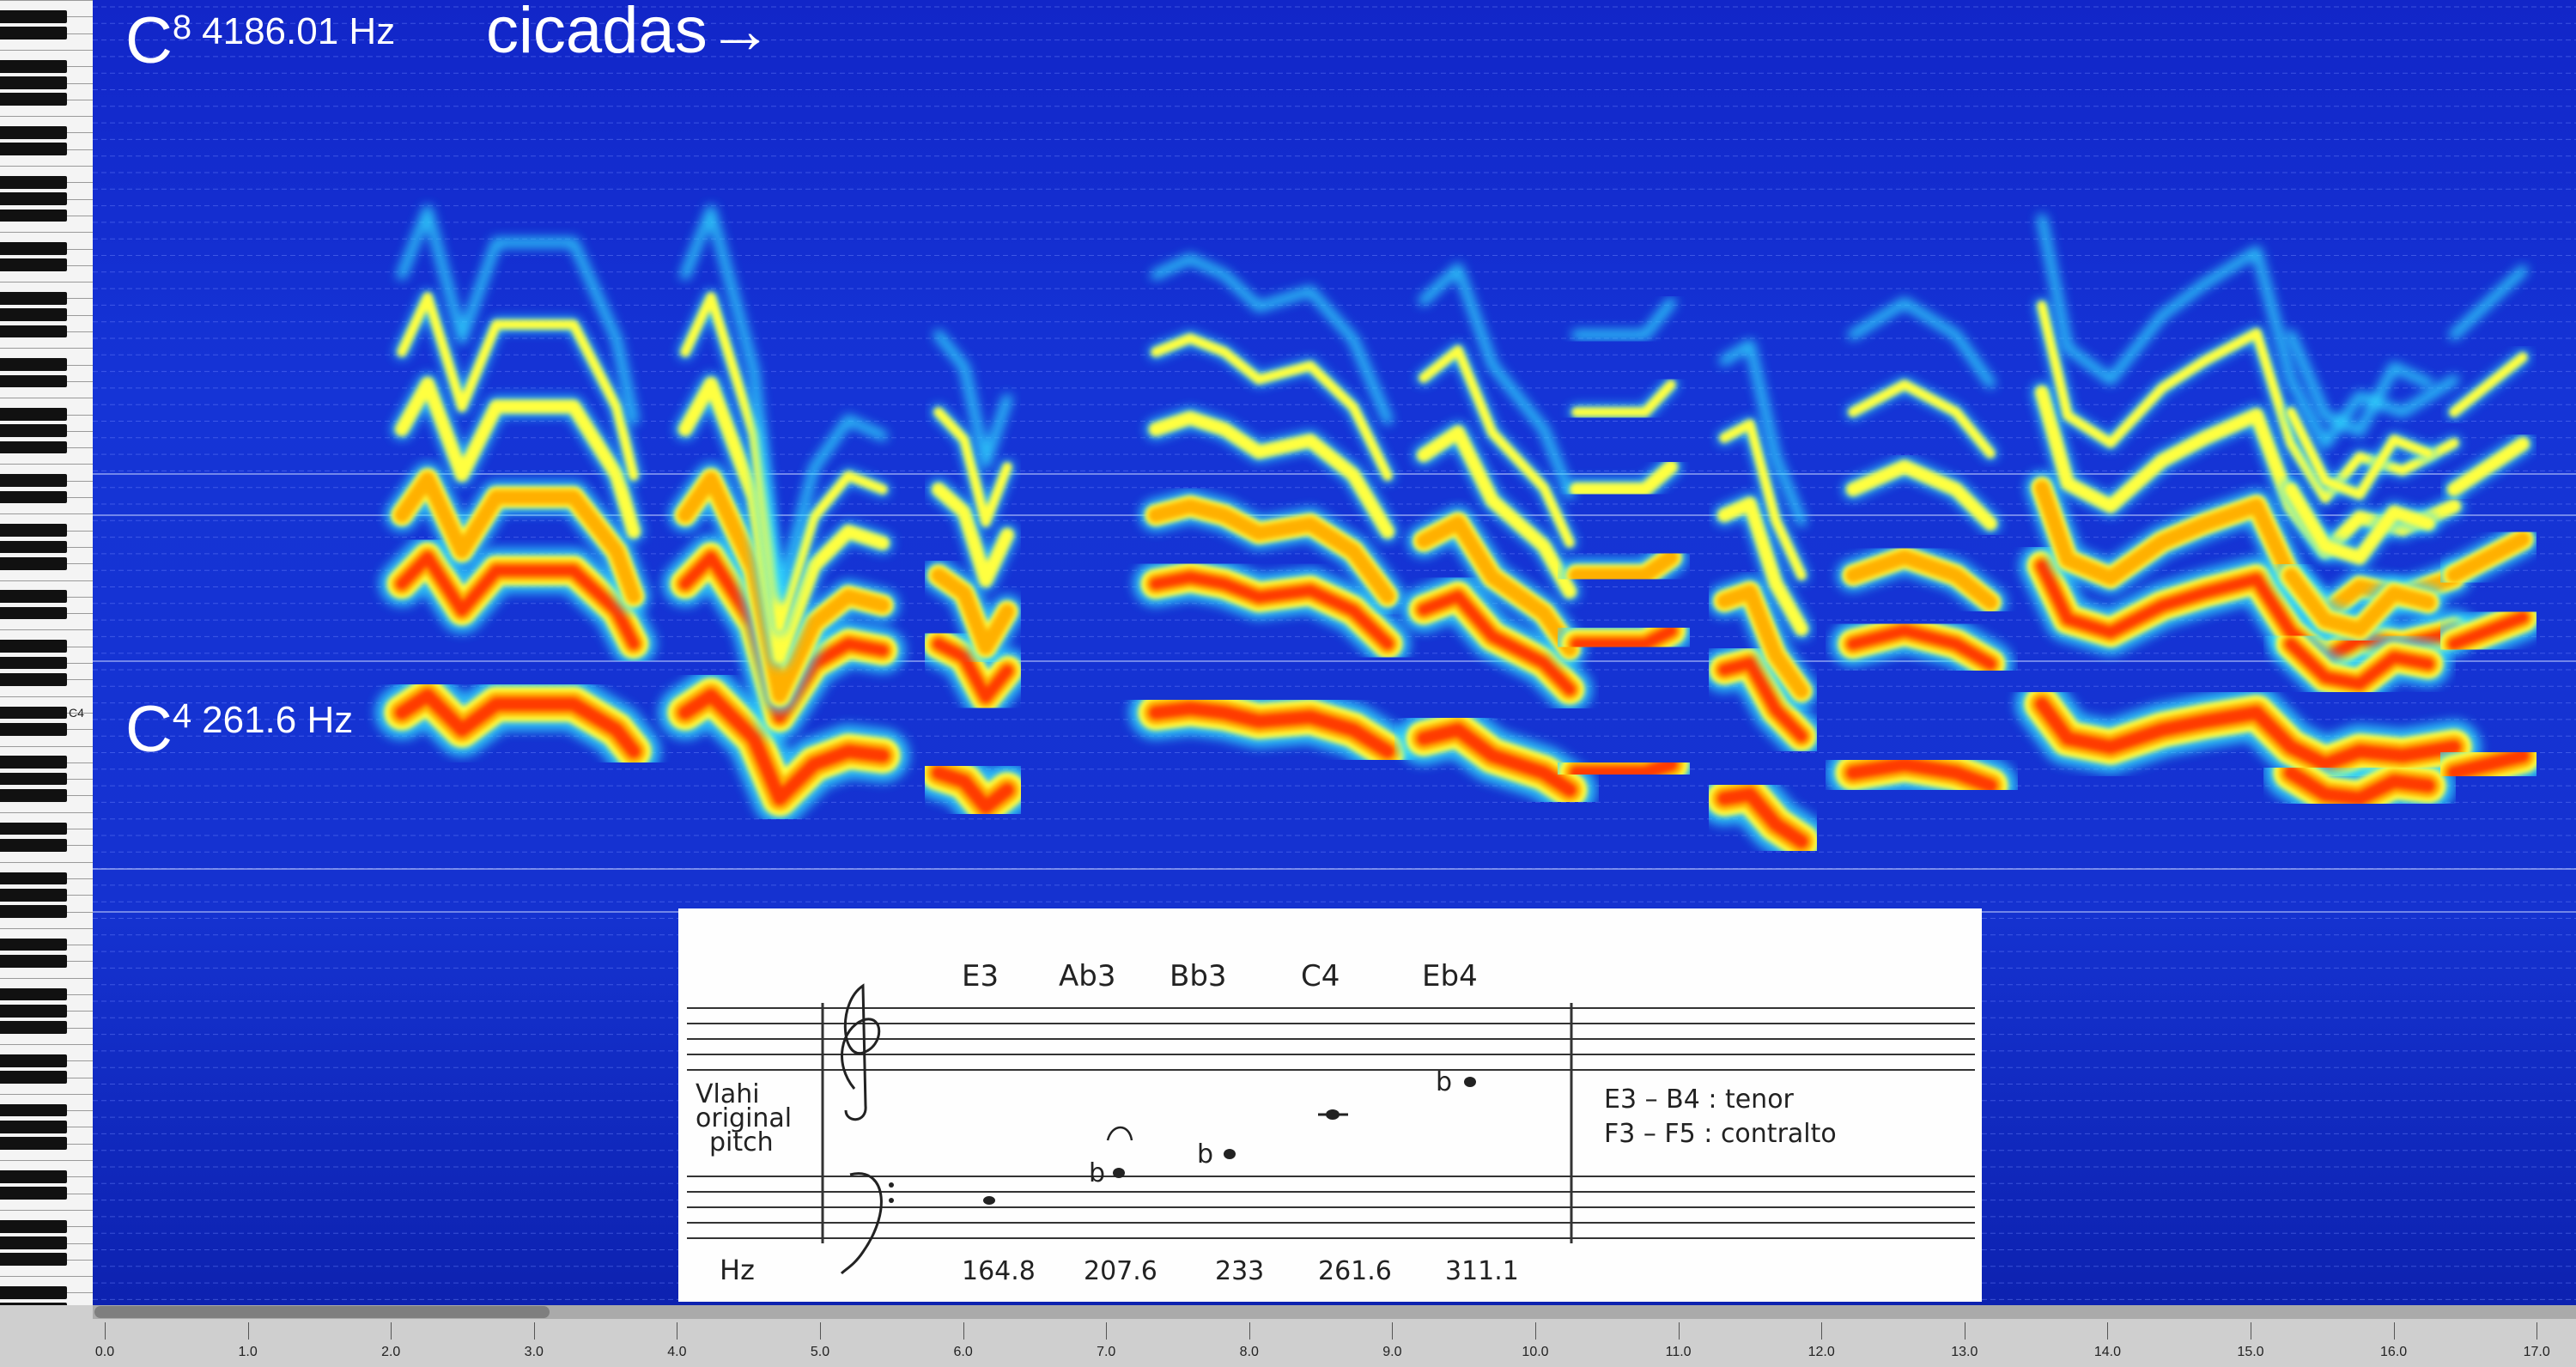 Image resolution: width=2576 pixels, height=1367 pixels. What do you see at coordinates (2107, 1352) in the screenshot?
I see `time-tick-label: 14.0` at bounding box center [2107, 1352].